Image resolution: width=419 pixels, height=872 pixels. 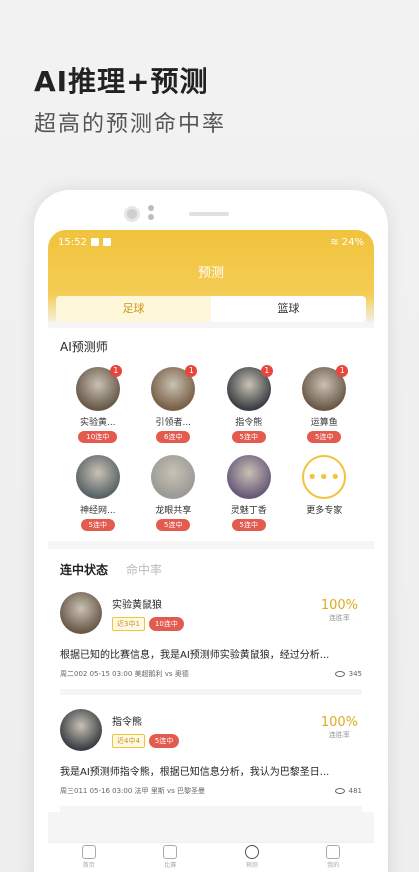 What do you see at coordinates (339, 791) in the screenshot?
I see `eye-icon` at bounding box center [339, 791].